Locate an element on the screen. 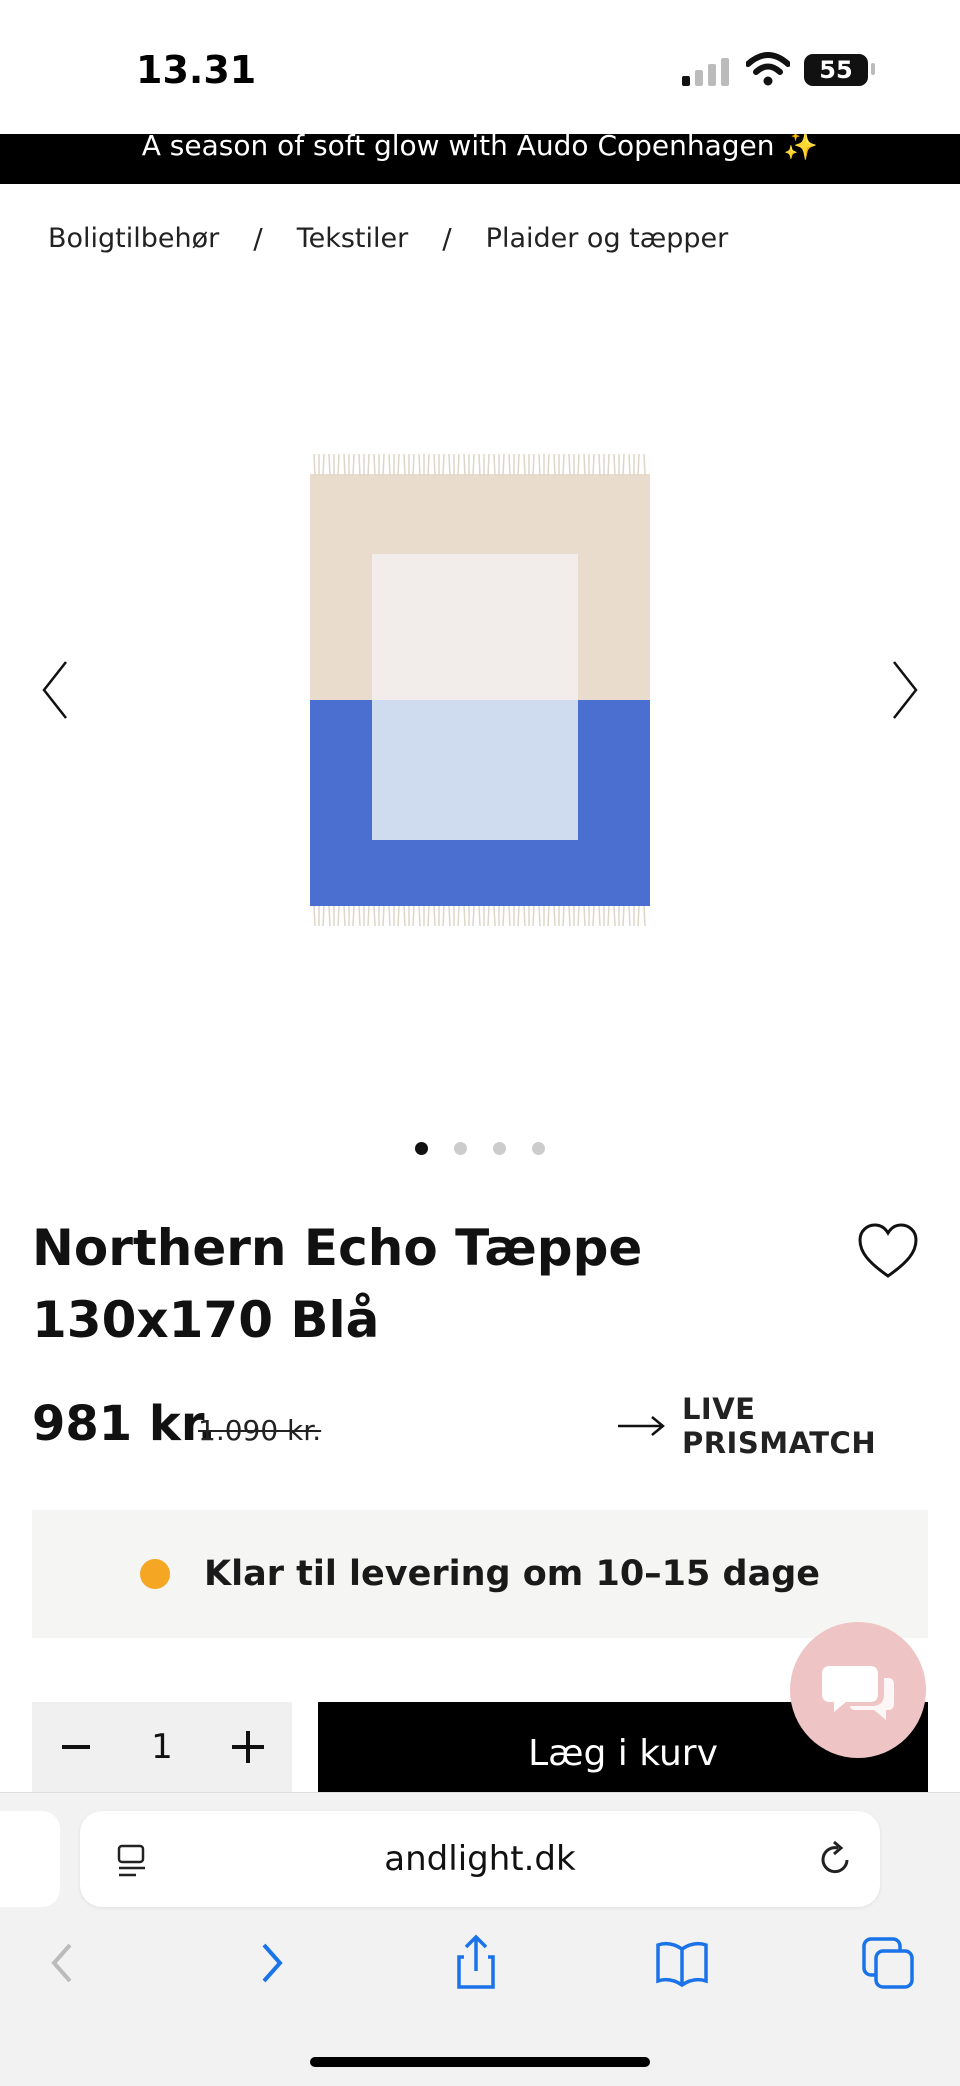 The height and width of the screenshot is (2086, 960). original-price: 1.090 kr. is located at coordinates (260, 1430).